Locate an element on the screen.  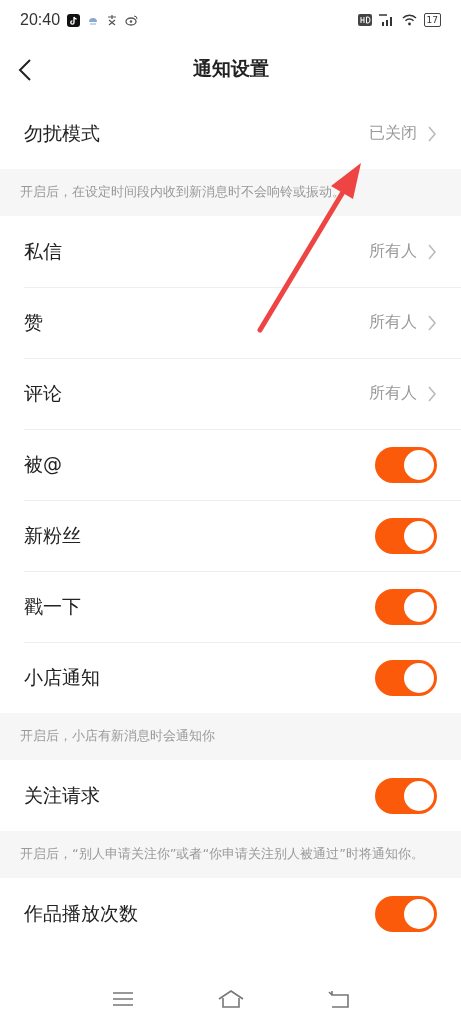
setting-label: 作品播放次数 is located at coordinates (81, 913).